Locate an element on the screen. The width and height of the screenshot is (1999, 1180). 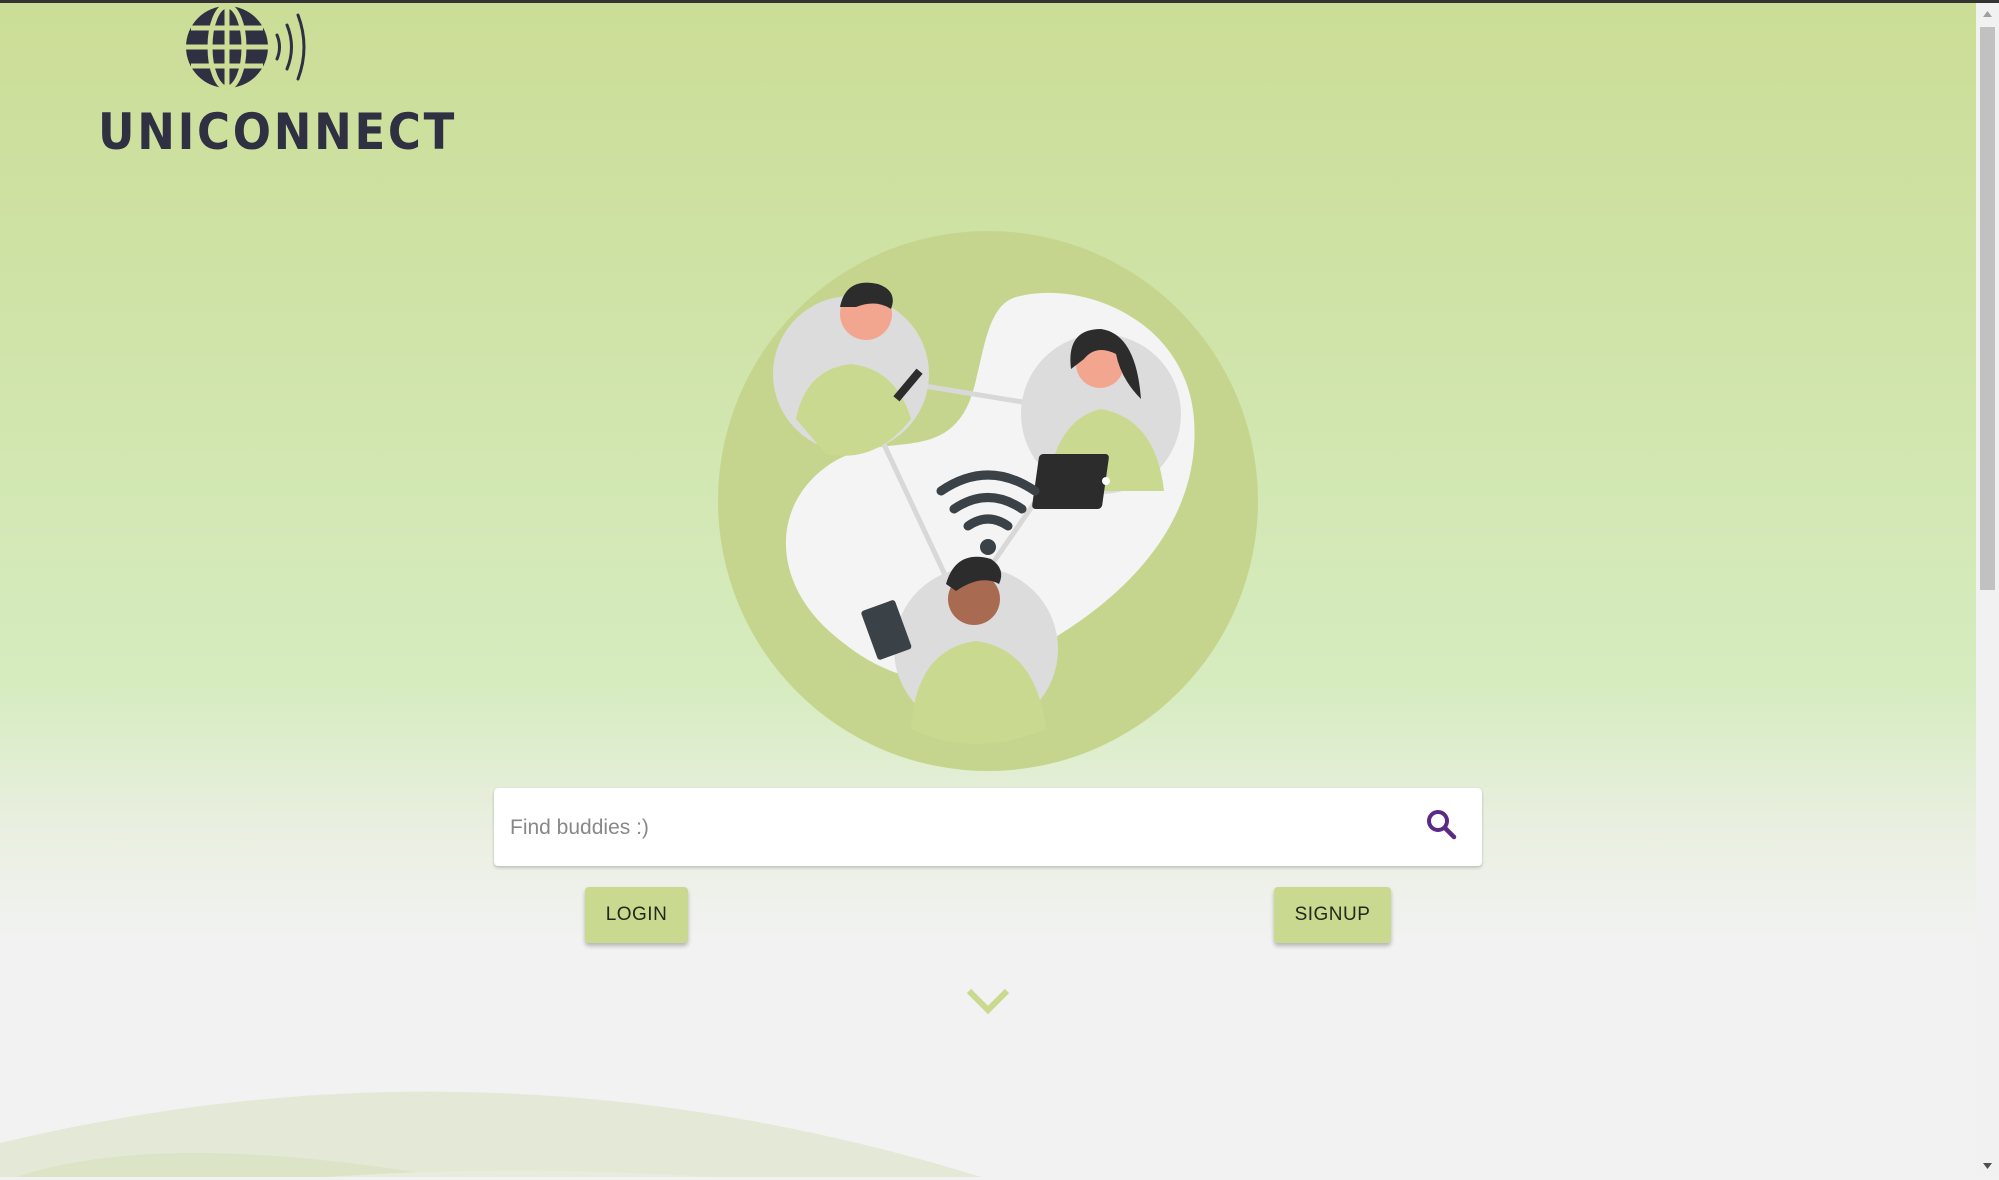
vertical-scrollbar is located at coordinates (1987, 590).